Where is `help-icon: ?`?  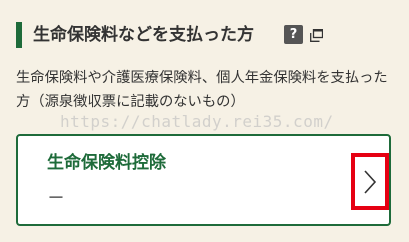
help-icon: ? is located at coordinates (293, 34).